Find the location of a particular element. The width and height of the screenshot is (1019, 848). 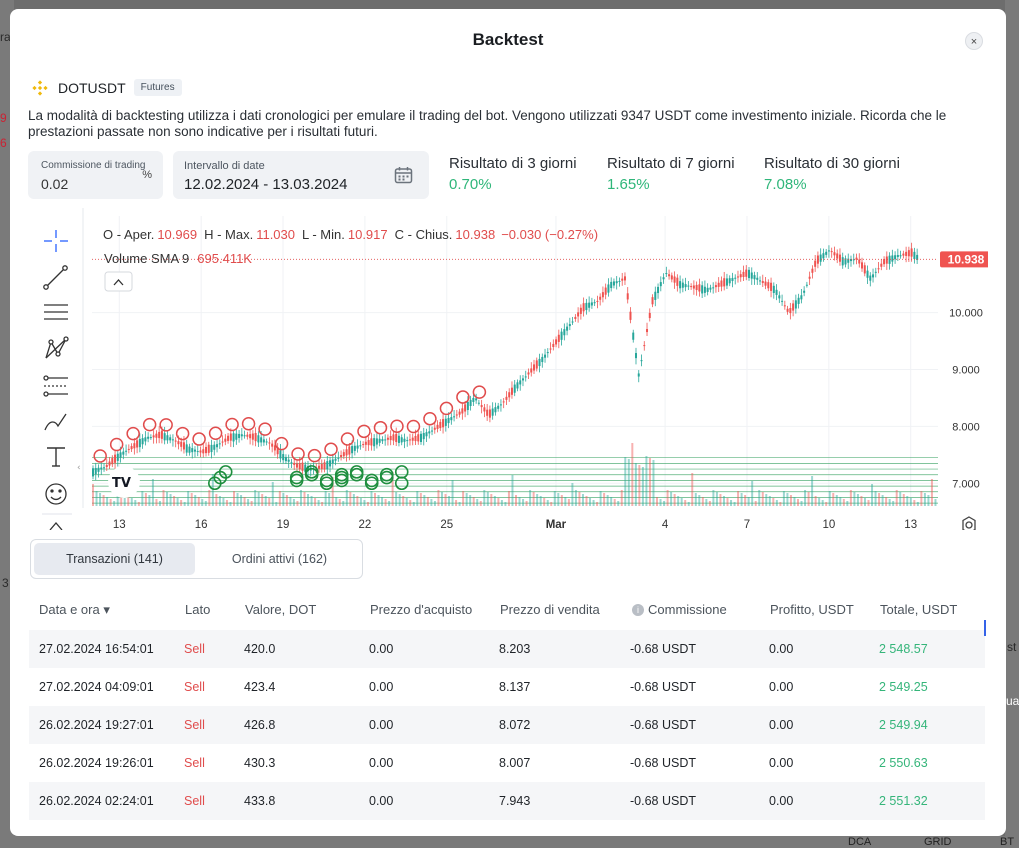

text-tool-icon is located at coordinates (56, 457).